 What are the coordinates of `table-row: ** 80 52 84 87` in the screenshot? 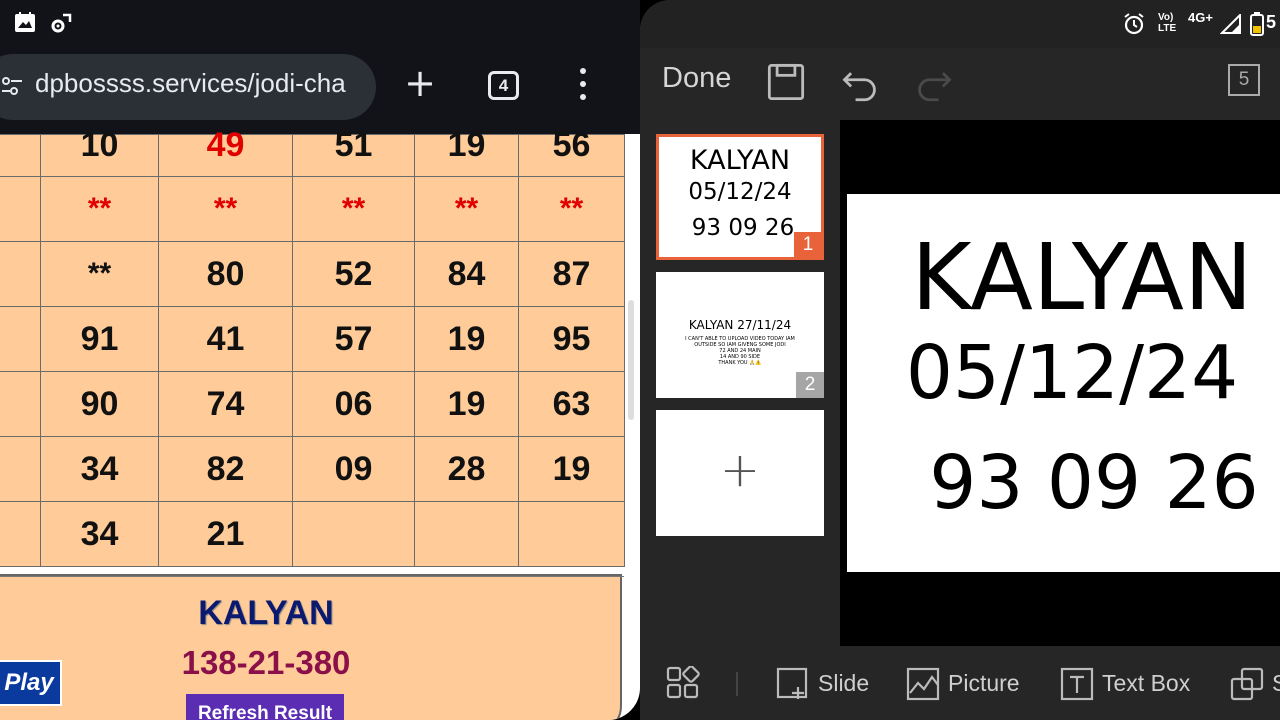 It's located at (312, 274).